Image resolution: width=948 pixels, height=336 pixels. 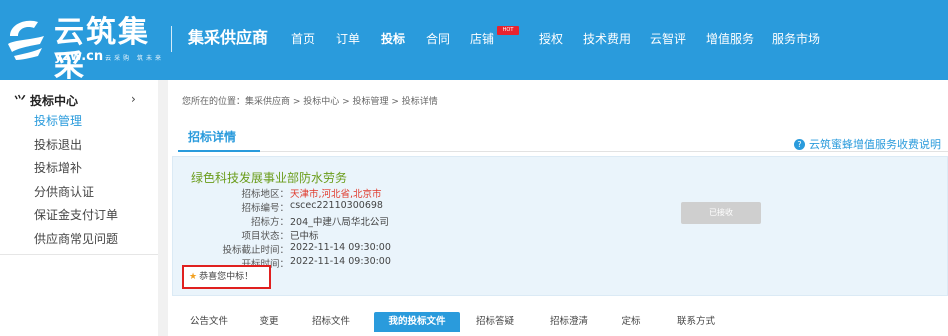 What do you see at coordinates (58, 121) in the screenshot?
I see `sidebar-item-bid-management: 投标管理` at bounding box center [58, 121].